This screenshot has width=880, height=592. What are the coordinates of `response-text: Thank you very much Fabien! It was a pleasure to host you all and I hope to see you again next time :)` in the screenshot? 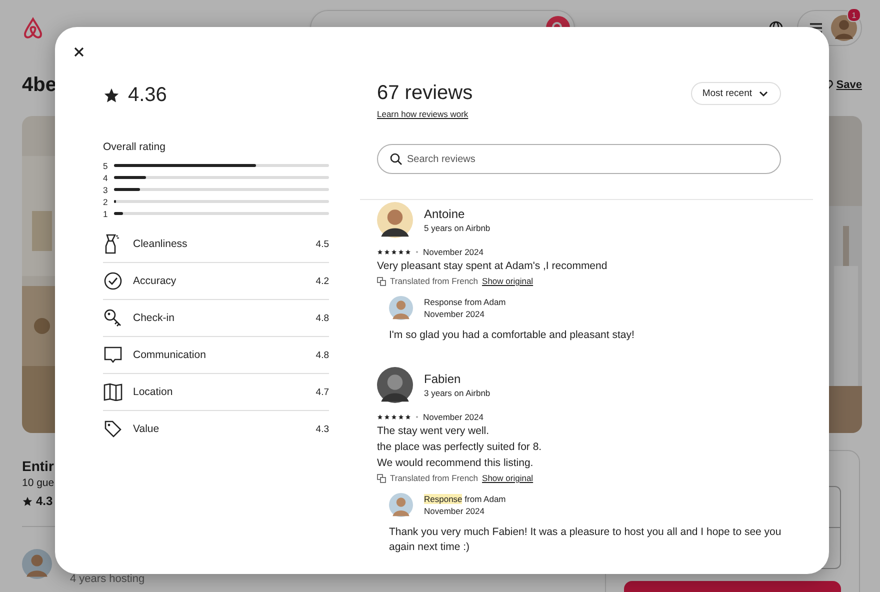 It's located at (585, 540).